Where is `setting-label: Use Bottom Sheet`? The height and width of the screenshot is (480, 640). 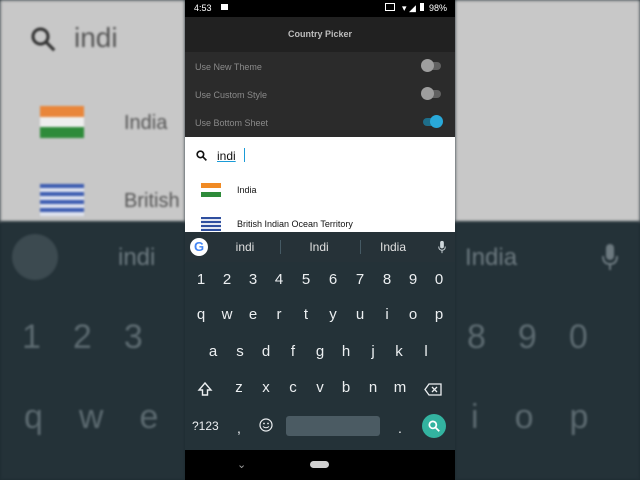 setting-label: Use Bottom Sheet is located at coordinates (232, 123).